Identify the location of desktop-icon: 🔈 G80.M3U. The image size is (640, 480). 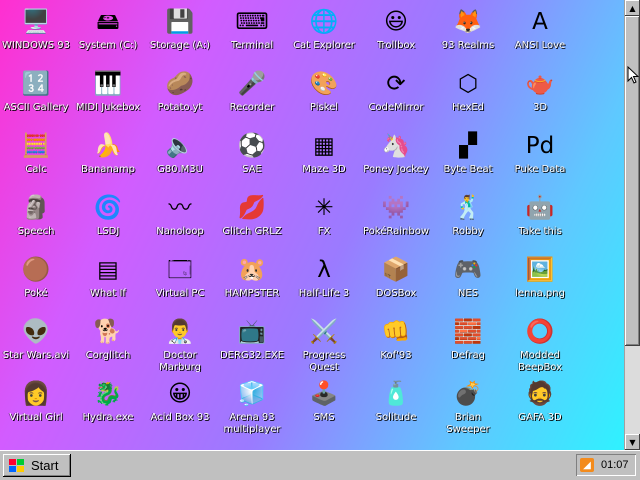
(180, 155).